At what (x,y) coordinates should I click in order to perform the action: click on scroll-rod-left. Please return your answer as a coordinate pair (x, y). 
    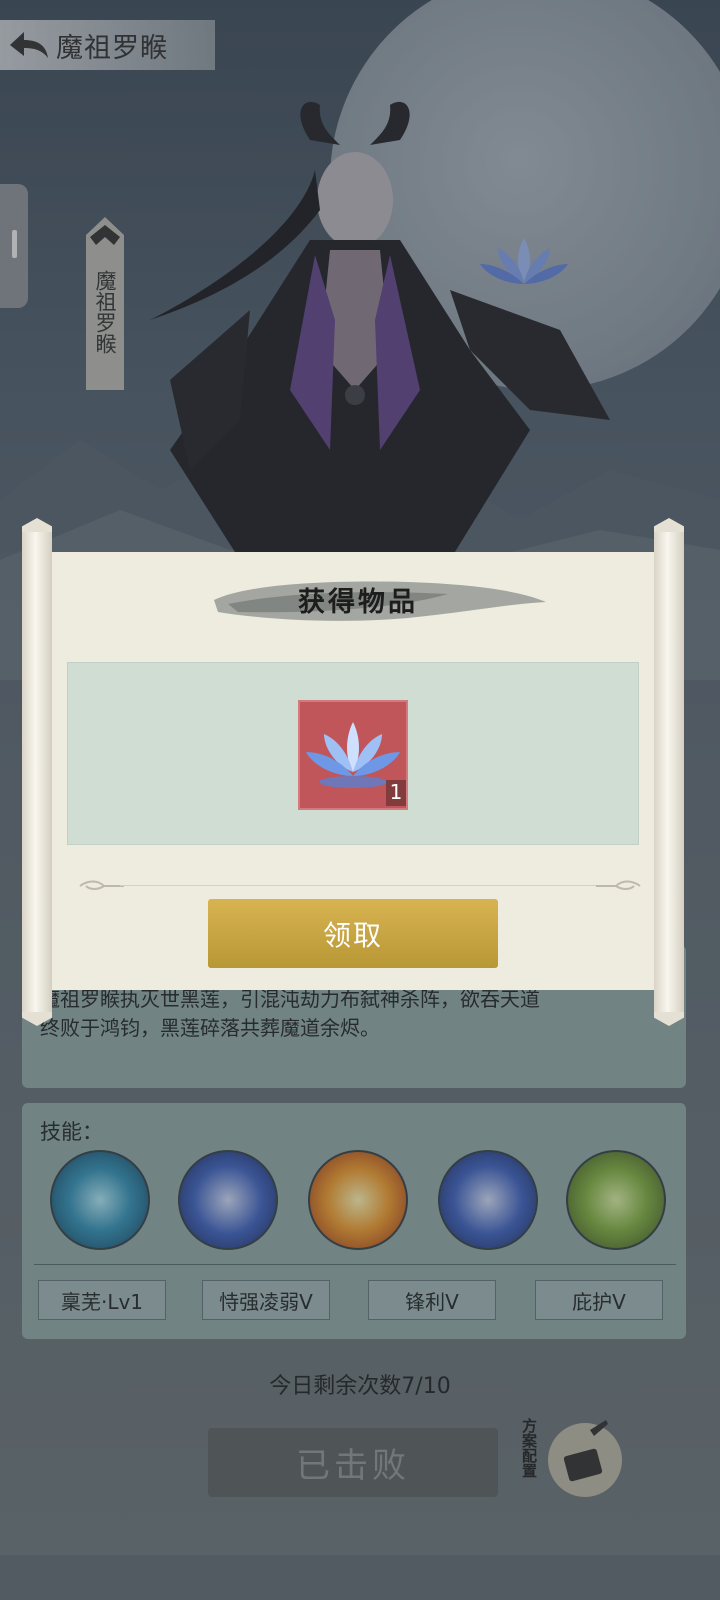
    Looking at the image, I should click on (37, 767).